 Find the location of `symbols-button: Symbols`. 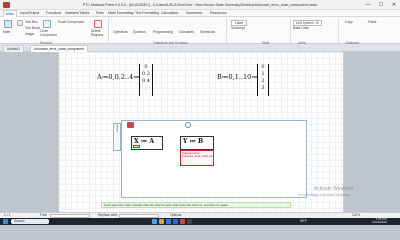

symbols-button: Symbols is located at coordinates (139, 32).